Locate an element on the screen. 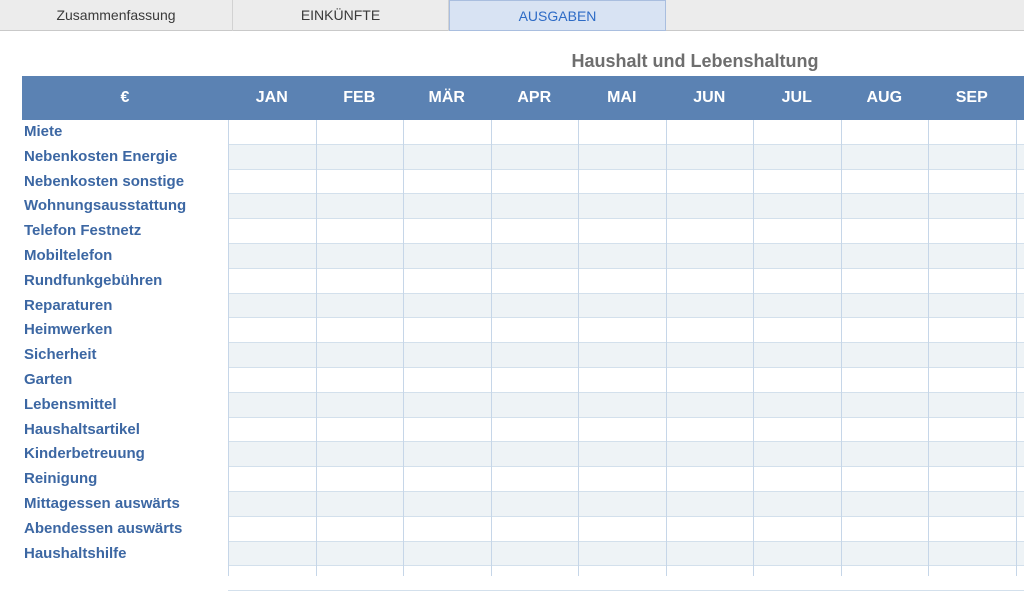  month-header-1: FEB is located at coordinates (360, 98).